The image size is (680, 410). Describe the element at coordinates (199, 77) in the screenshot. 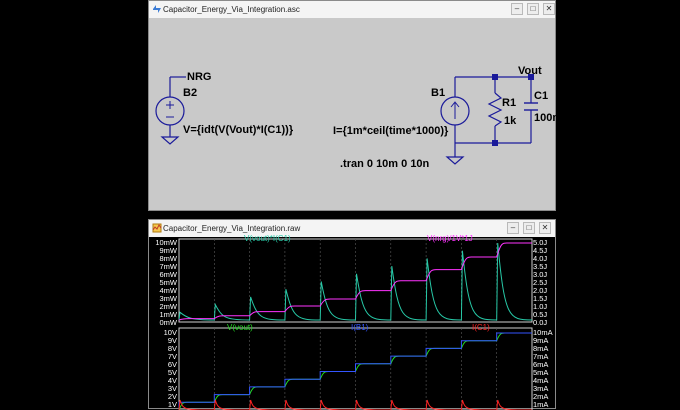

I see `nrg-net-label: NRG` at that location.